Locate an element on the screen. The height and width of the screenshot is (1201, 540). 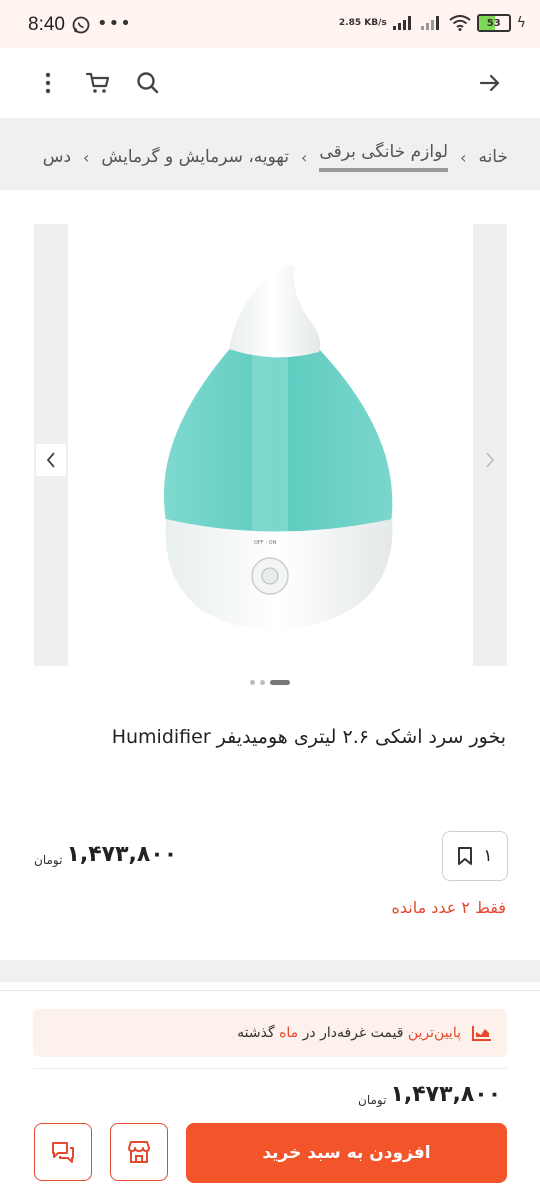
gallery-next-button is located at coordinates (490, 460).